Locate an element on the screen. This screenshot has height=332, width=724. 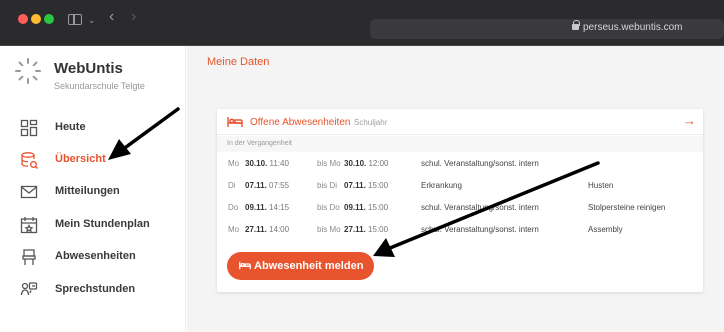
sidebar-item-mitteilungen: Mitteilungen is located at coordinates (93, 192).